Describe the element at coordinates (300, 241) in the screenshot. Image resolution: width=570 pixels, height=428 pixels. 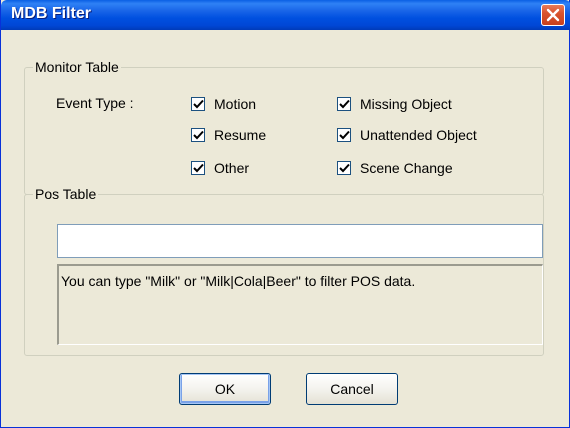
I see `pos-filter-input` at that location.